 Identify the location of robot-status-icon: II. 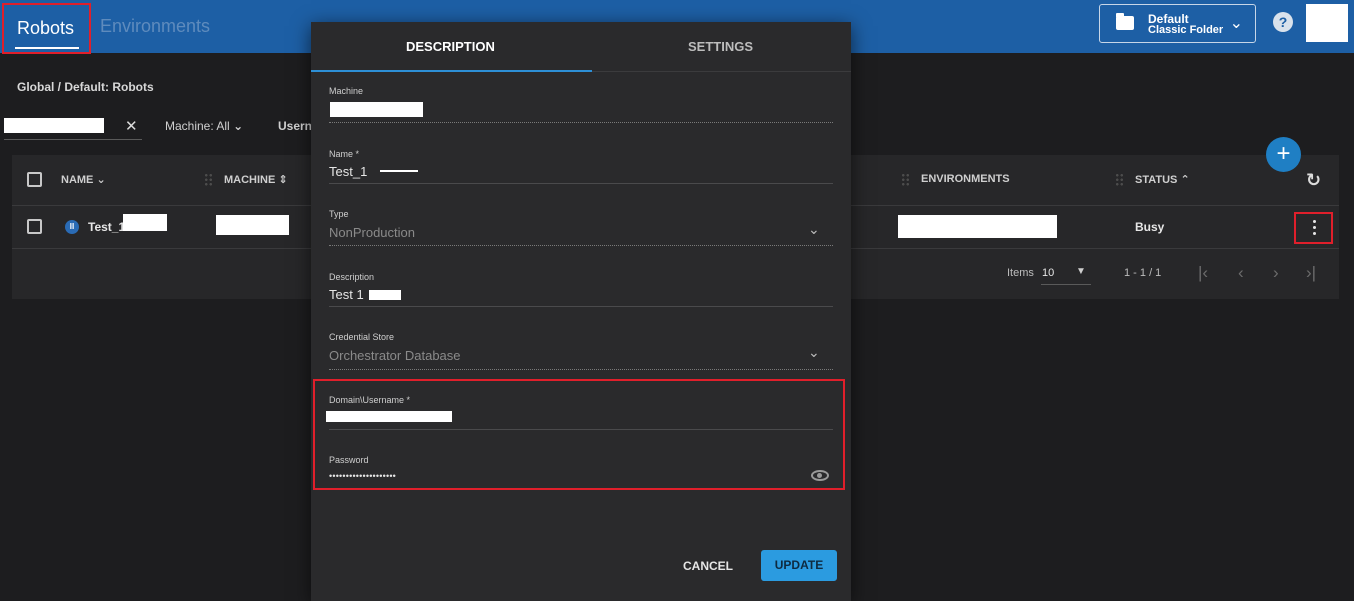
(72, 227).